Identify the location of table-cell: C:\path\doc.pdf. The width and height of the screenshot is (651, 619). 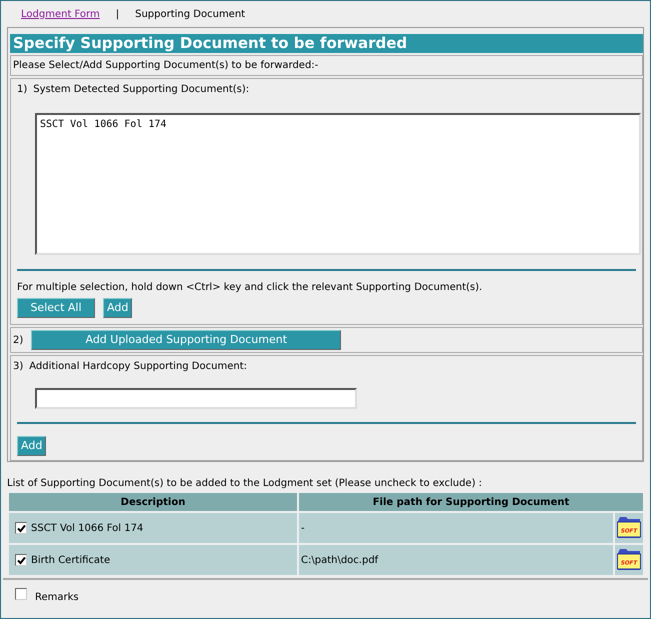
(456, 560).